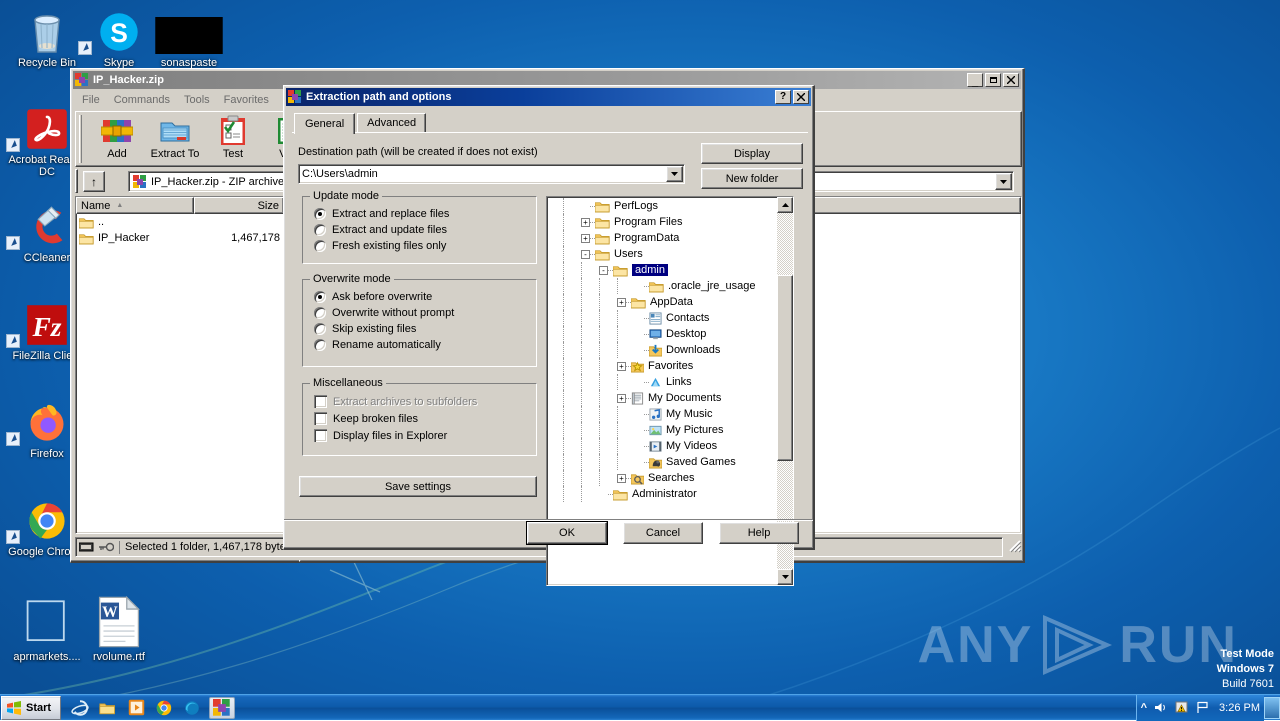  What do you see at coordinates (1204, 707) in the screenshot?
I see `network-icon` at bounding box center [1204, 707].